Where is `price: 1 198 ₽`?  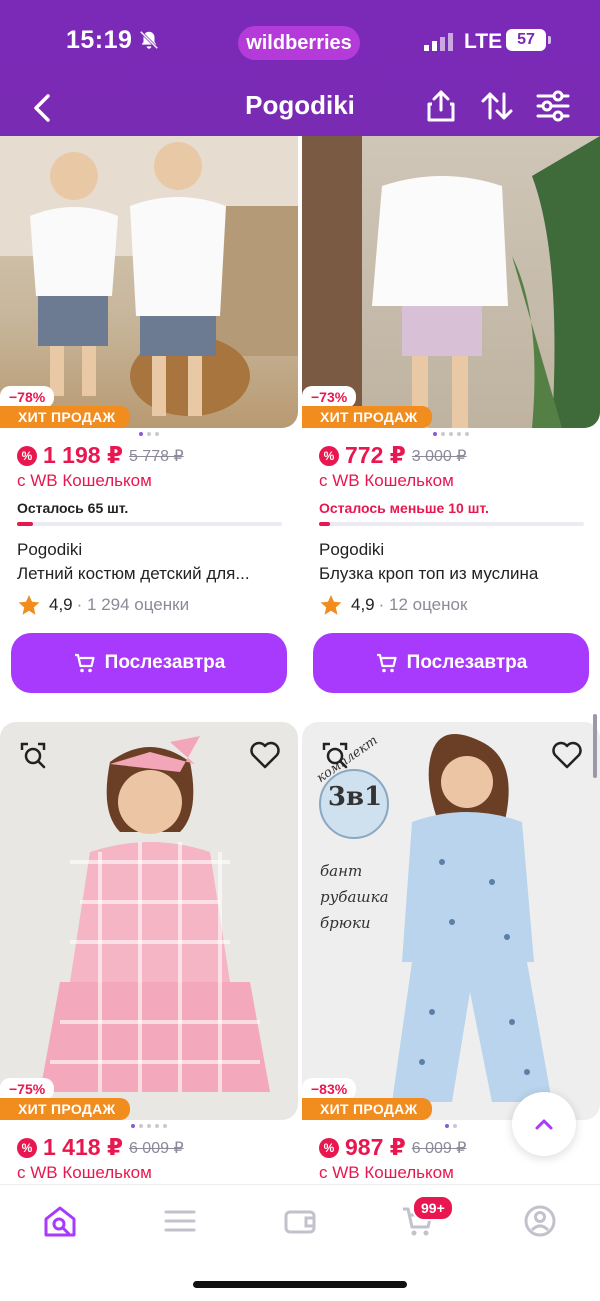 price: 1 198 ₽ is located at coordinates (83, 455).